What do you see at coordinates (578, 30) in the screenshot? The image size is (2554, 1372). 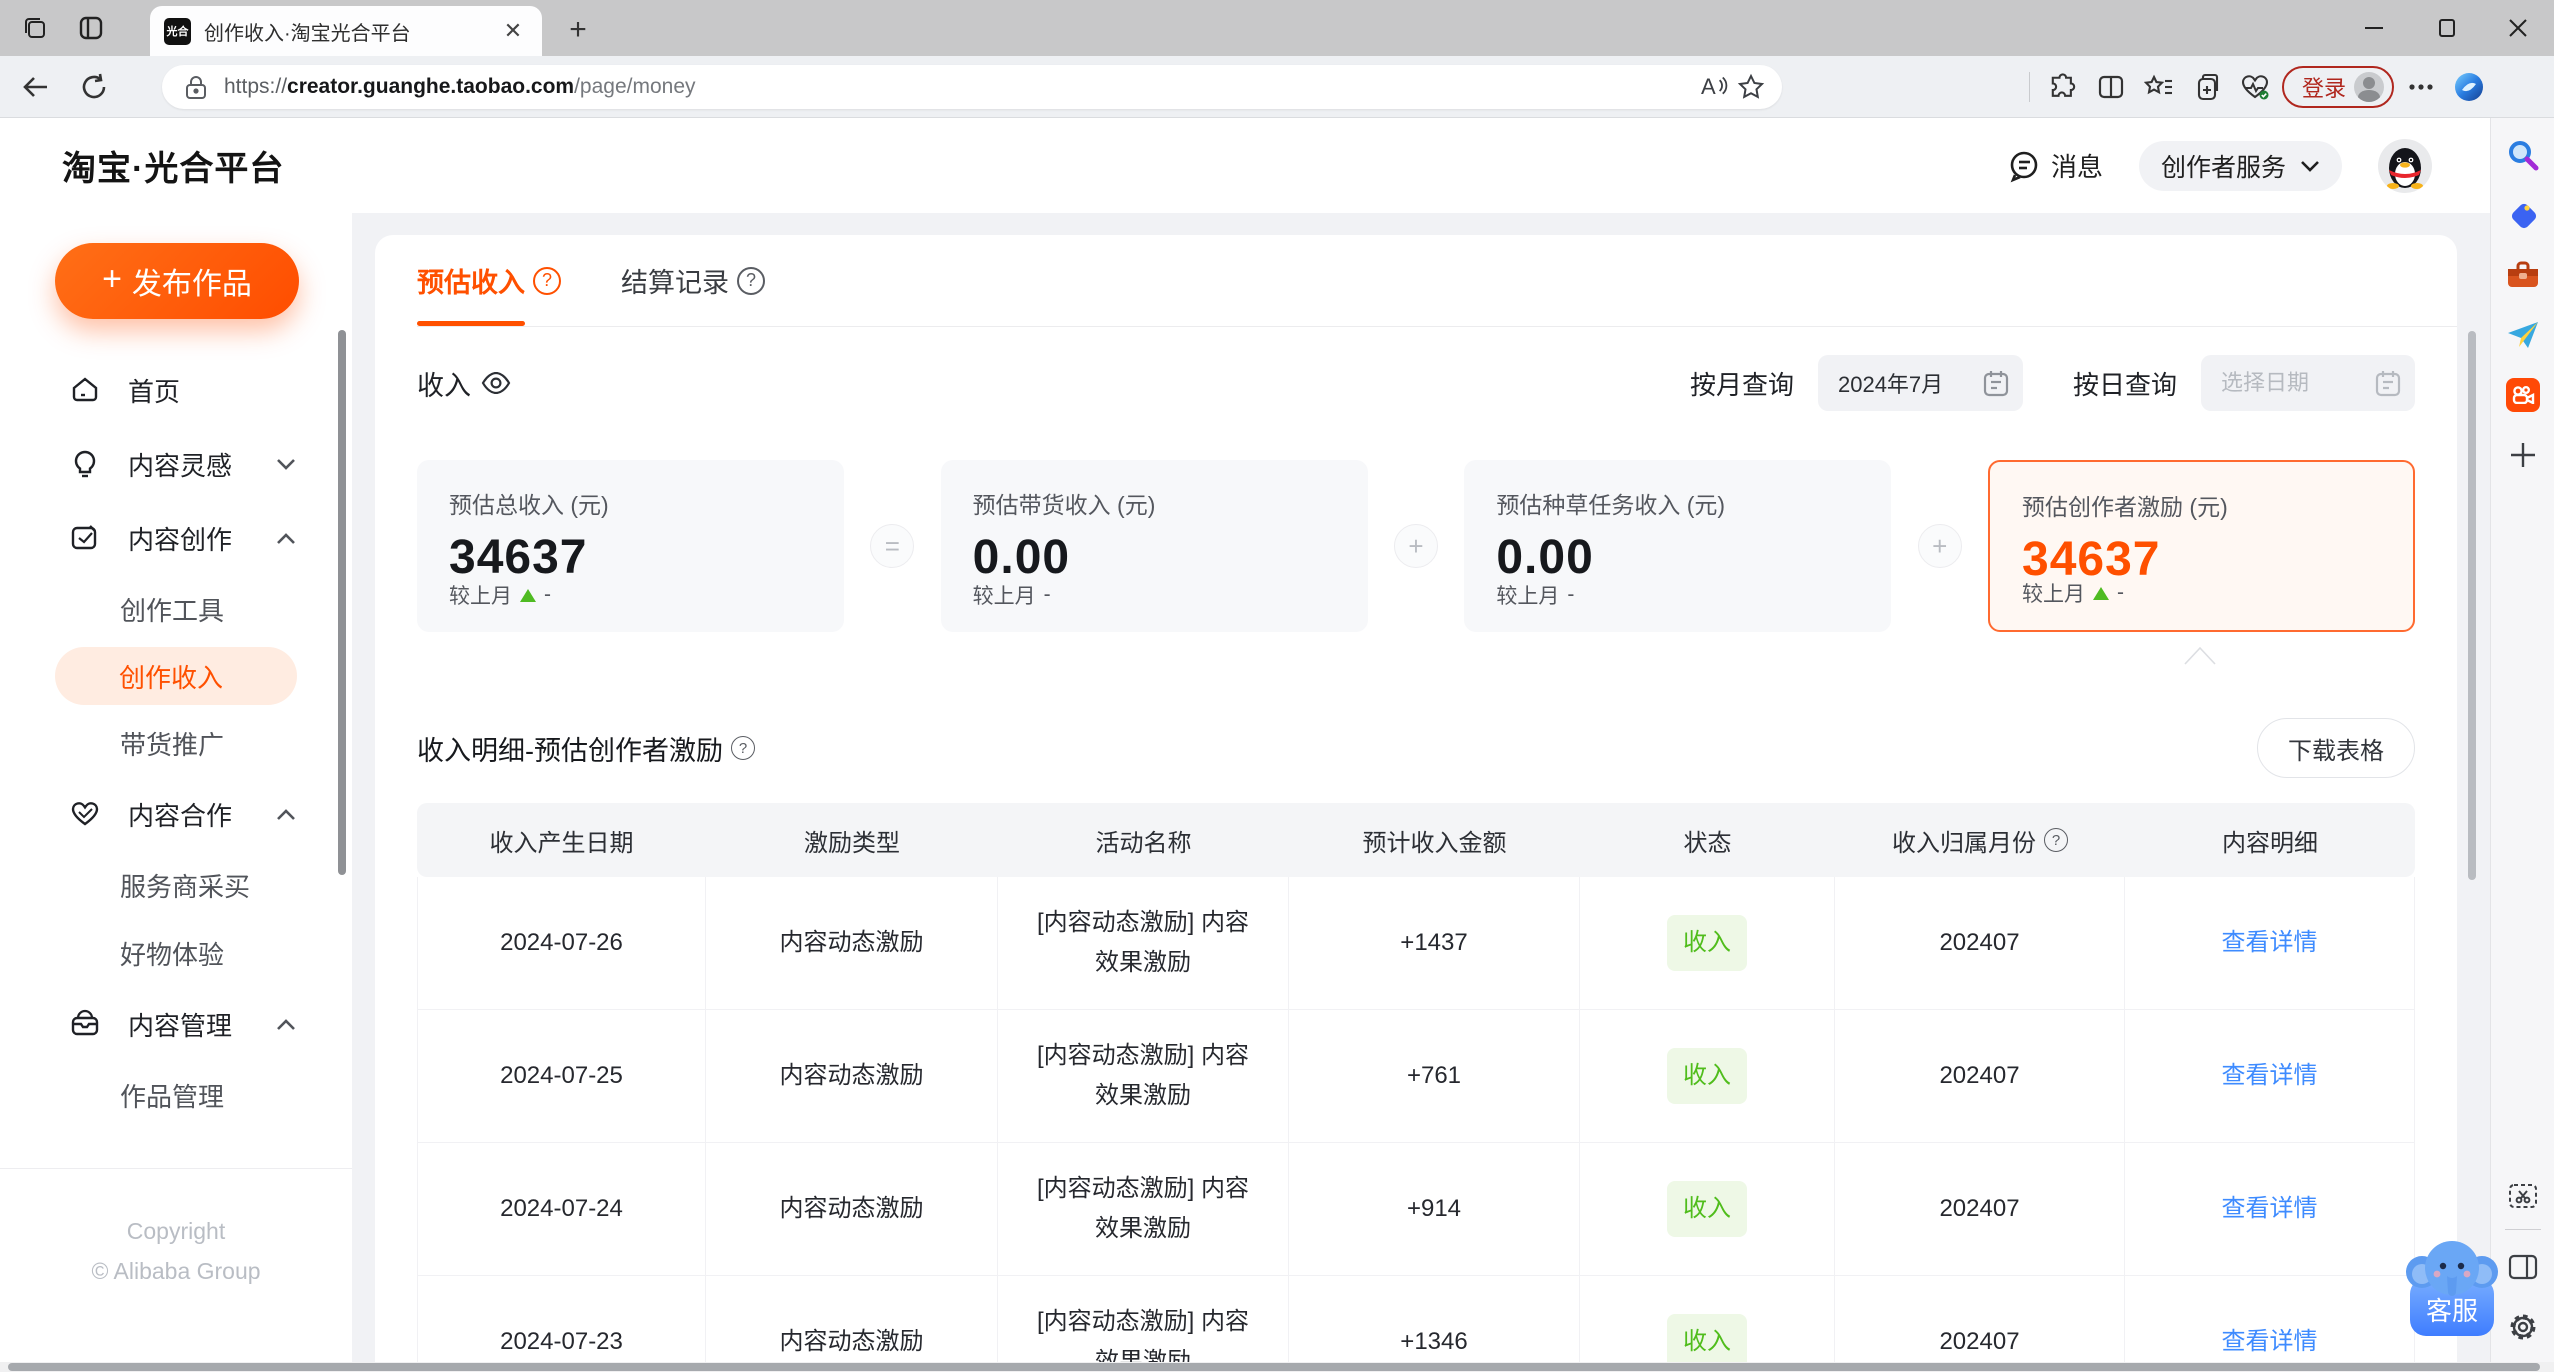 I see `new-tab-button: +` at bounding box center [578, 30].